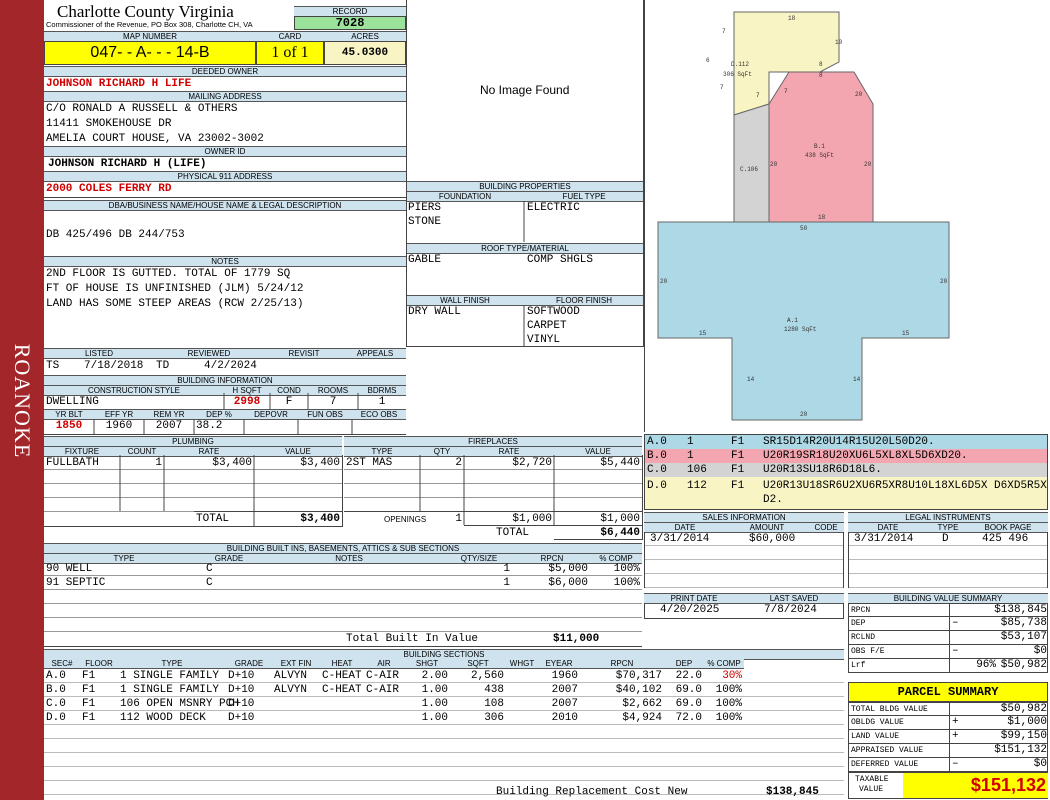 The image size is (1050, 800). I want to click on code-id: 112, so click(697, 486).